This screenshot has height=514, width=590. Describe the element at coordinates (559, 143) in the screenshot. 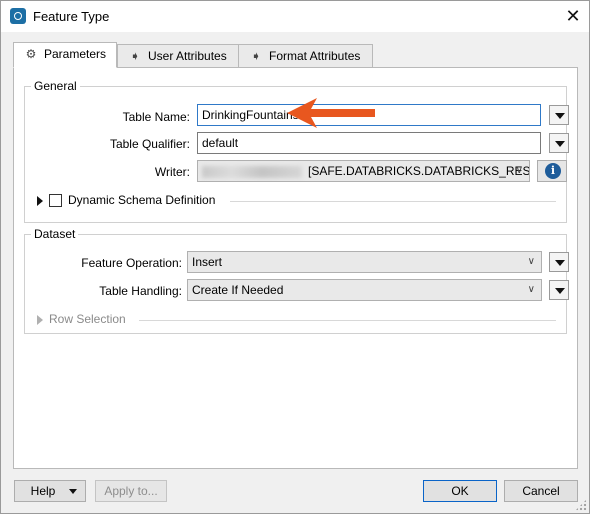

I see `table-qualifier-menu-button` at that location.